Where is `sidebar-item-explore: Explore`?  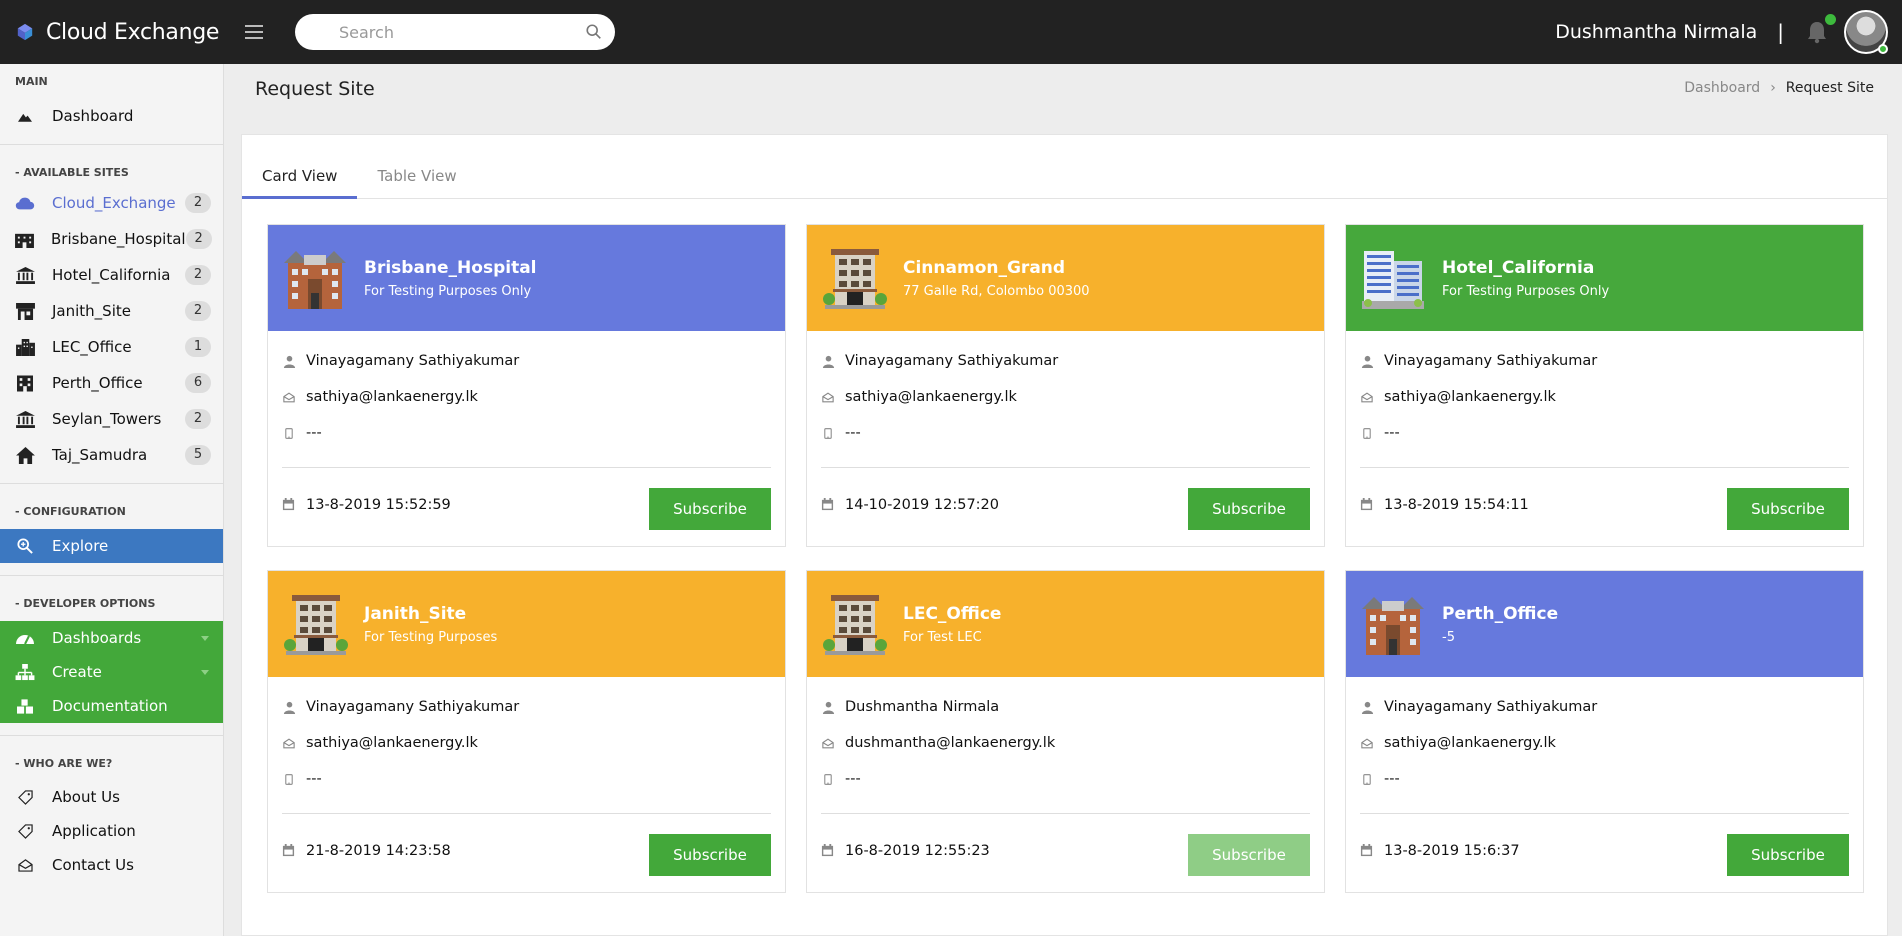 sidebar-item-explore: Explore is located at coordinates (111, 546).